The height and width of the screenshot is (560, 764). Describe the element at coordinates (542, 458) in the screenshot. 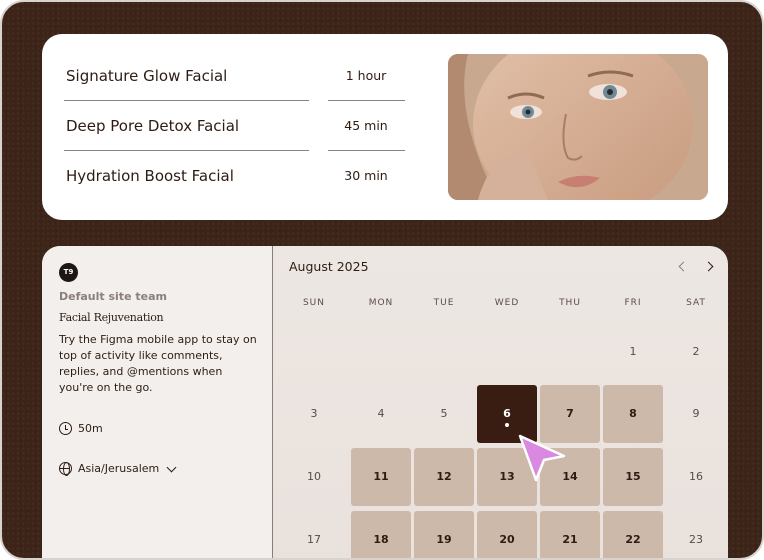

I see `cursor-arrow-icon` at that location.